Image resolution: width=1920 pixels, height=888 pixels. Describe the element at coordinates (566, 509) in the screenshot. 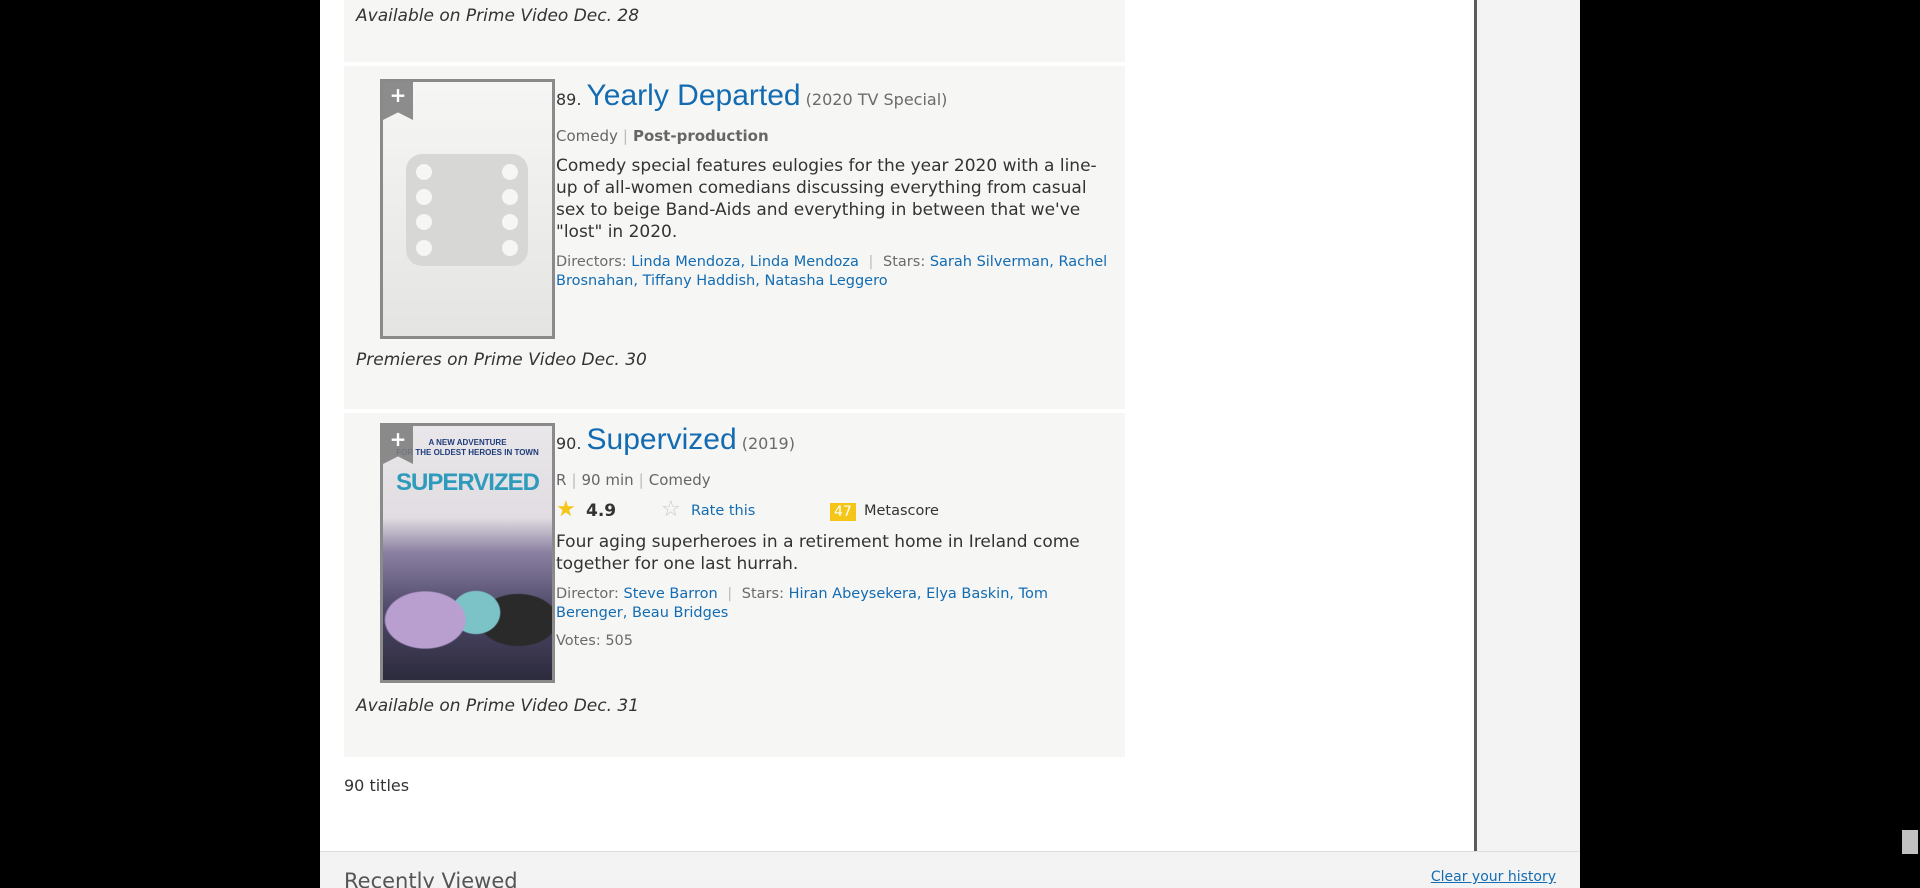

I see `star-icon: ★` at that location.